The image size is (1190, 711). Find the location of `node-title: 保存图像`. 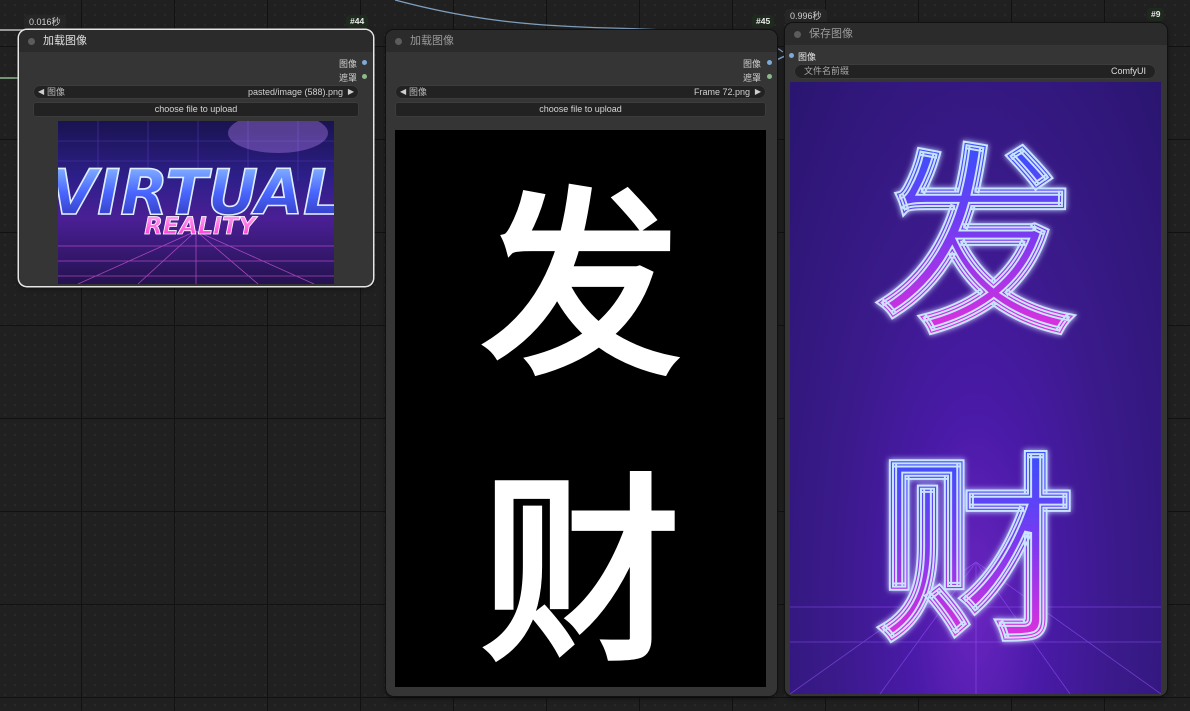

node-title: 保存图像 is located at coordinates (831, 34).